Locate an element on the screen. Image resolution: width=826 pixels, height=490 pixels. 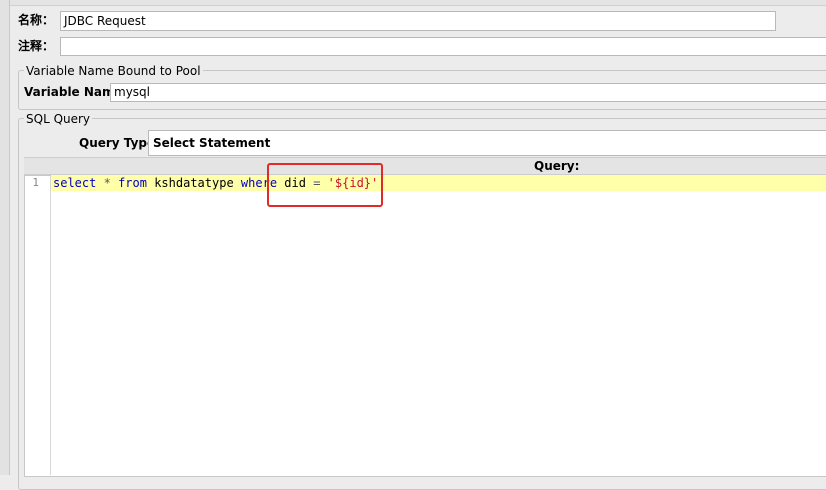
comment-label: 注释： is located at coordinates (36, 46).